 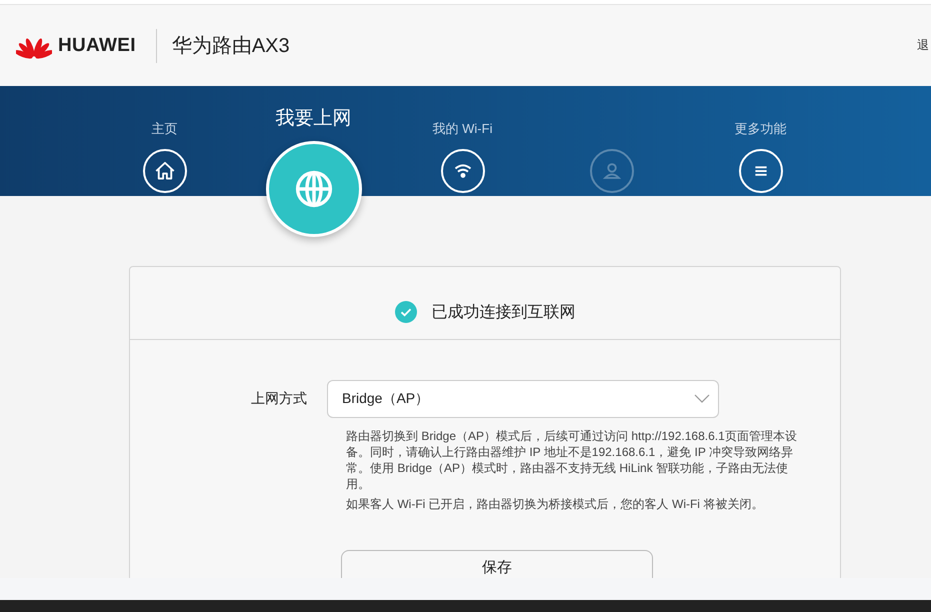 I want to click on nav-label: 主页, so click(x=165, y=129).